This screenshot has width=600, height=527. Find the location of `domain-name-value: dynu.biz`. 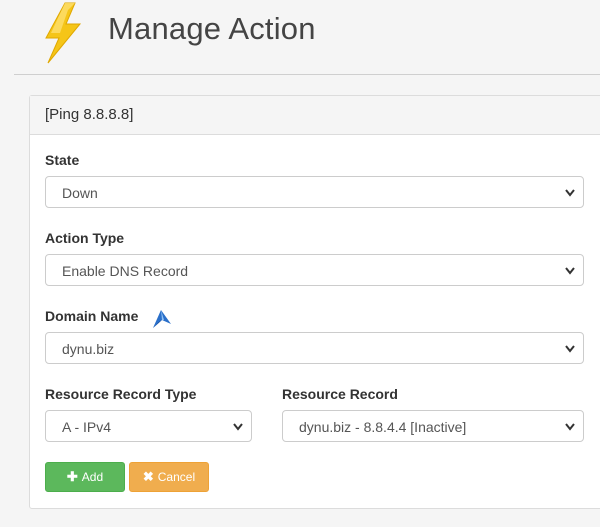

domain-name-value: dynu.biz is located at coordinates (88, 349).